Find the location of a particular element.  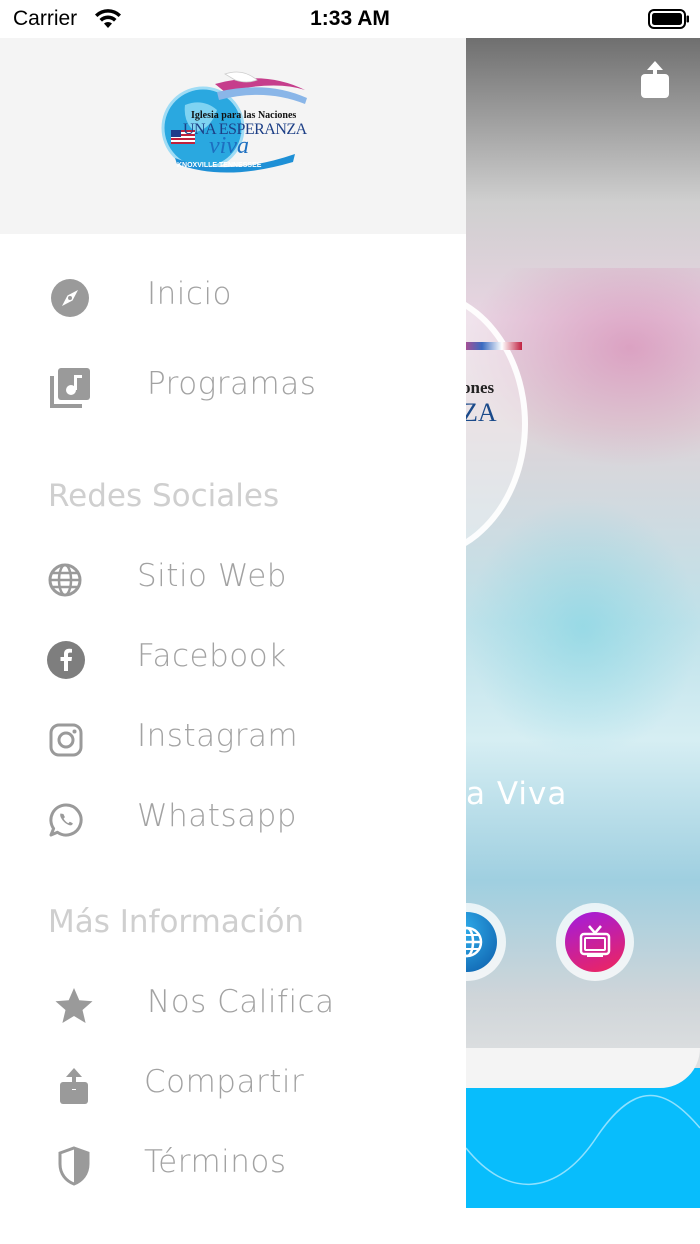

background-title: a Viva is located at coordinates (517, 794).